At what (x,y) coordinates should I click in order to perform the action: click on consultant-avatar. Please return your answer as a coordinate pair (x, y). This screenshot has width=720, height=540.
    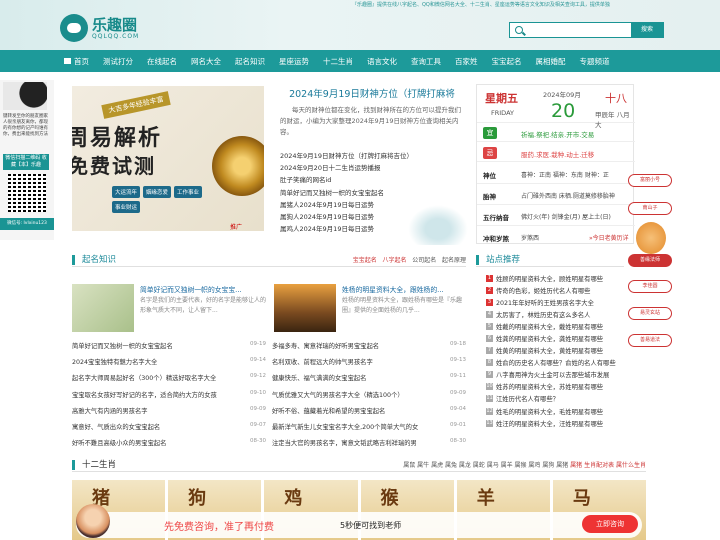
    Looking at the image, I should click on (93, 521).